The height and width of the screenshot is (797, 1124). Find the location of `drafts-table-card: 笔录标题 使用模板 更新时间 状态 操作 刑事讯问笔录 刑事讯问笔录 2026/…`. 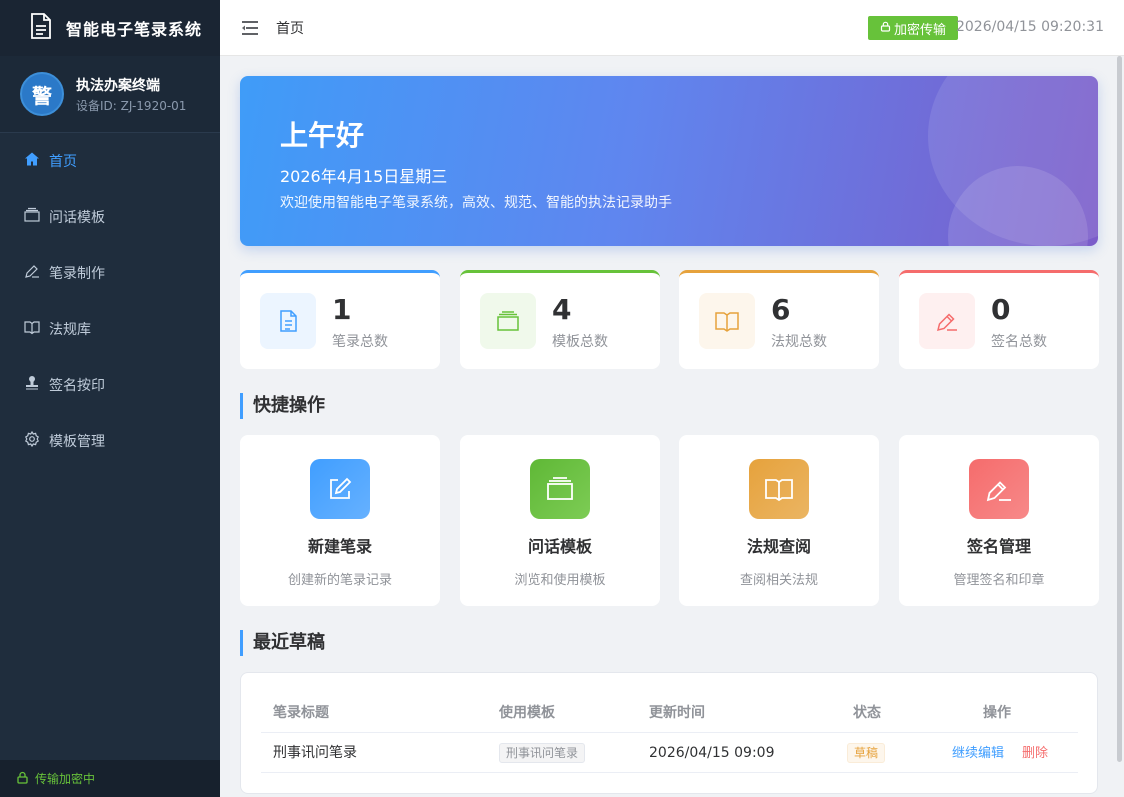

drafts-table-card: 笔录标题 使用模板 更新时间 状态 操作 刑事讯问笔录 刑事讯问笔录 2026/… is located at coordinates (669, 733).